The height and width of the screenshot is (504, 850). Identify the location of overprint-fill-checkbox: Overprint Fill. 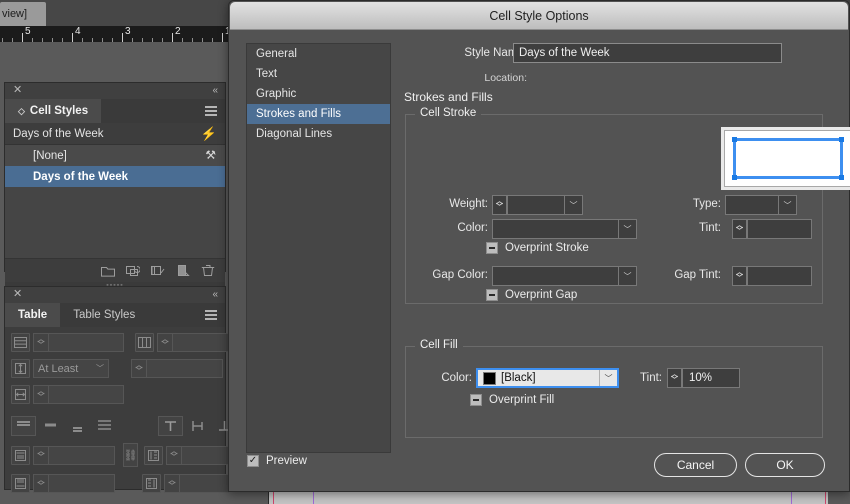
(512, 400).